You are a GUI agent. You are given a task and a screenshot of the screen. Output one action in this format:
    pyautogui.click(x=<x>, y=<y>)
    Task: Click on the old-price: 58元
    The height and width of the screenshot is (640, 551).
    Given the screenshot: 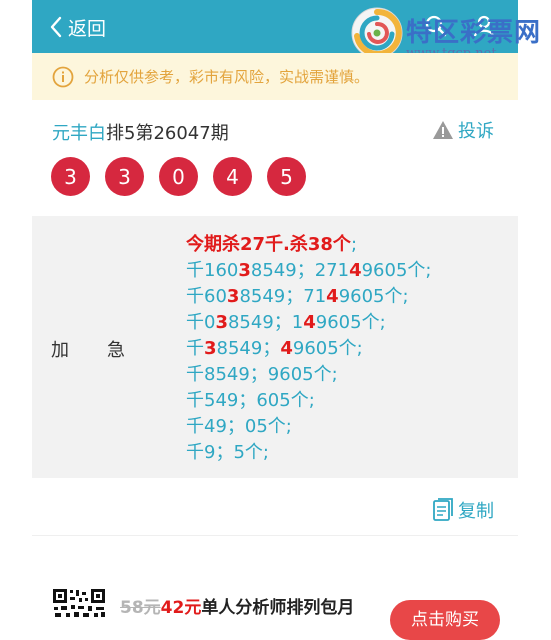 What is the action you would take?
    pyautogui.click(x=140, y=608)
    